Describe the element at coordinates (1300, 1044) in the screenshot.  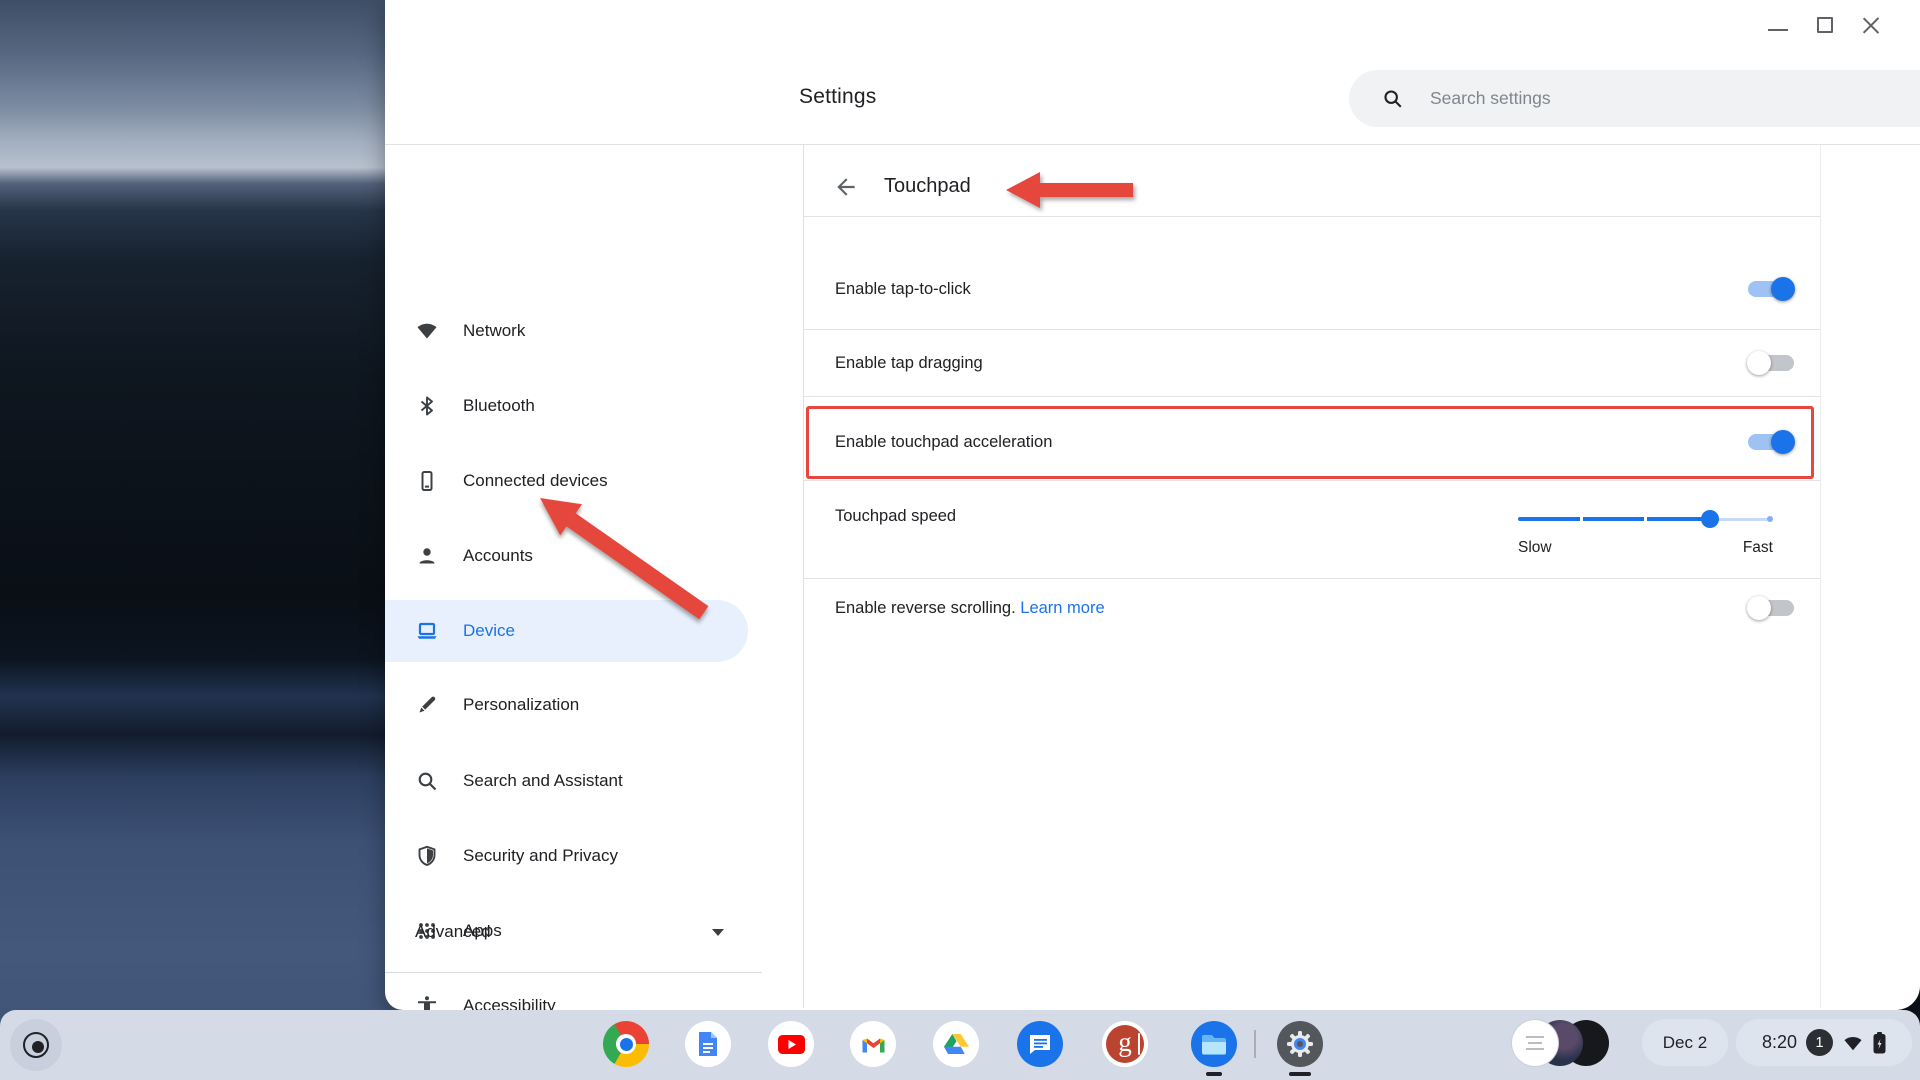
I see `settings-gear-icon` at that location.